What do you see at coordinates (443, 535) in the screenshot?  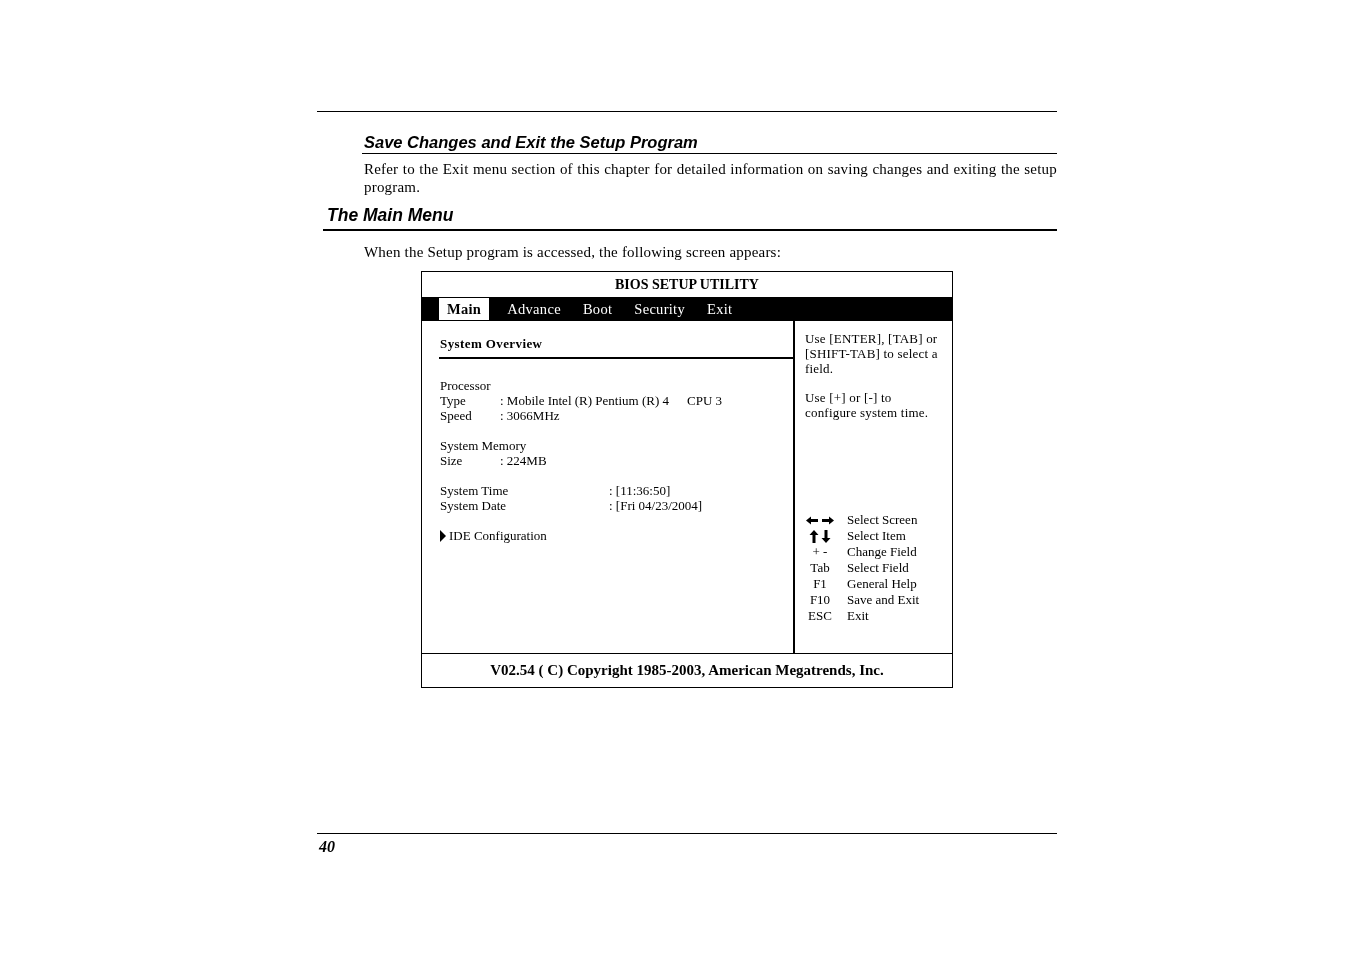 I see `triangle-icon` at bounding box center [443, 535].